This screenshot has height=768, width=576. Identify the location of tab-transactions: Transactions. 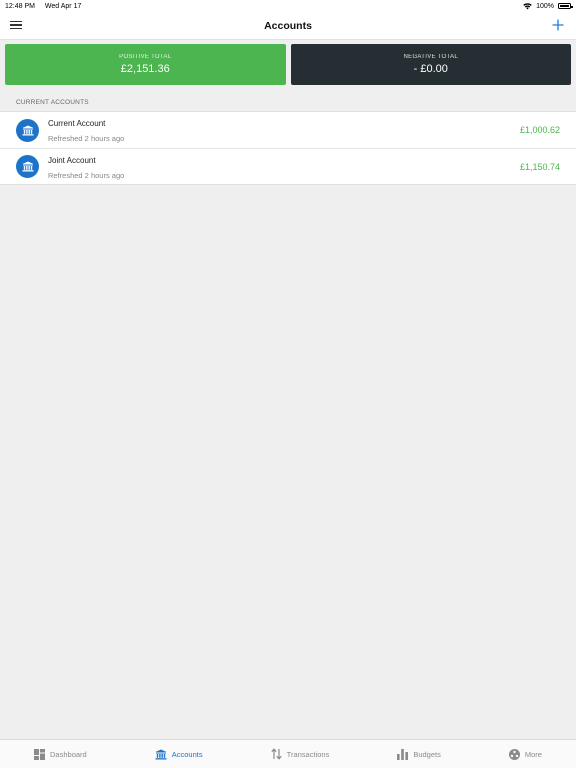
(300, 754).